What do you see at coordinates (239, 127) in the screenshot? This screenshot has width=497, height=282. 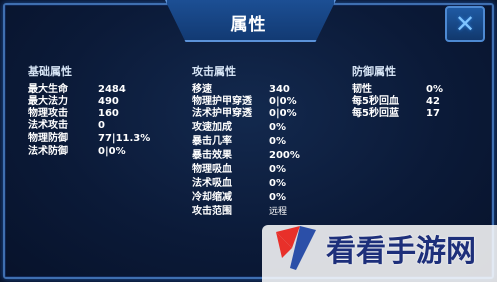 I see `stat-row: 攻速加成 0%` at bounding box center [239, 127].